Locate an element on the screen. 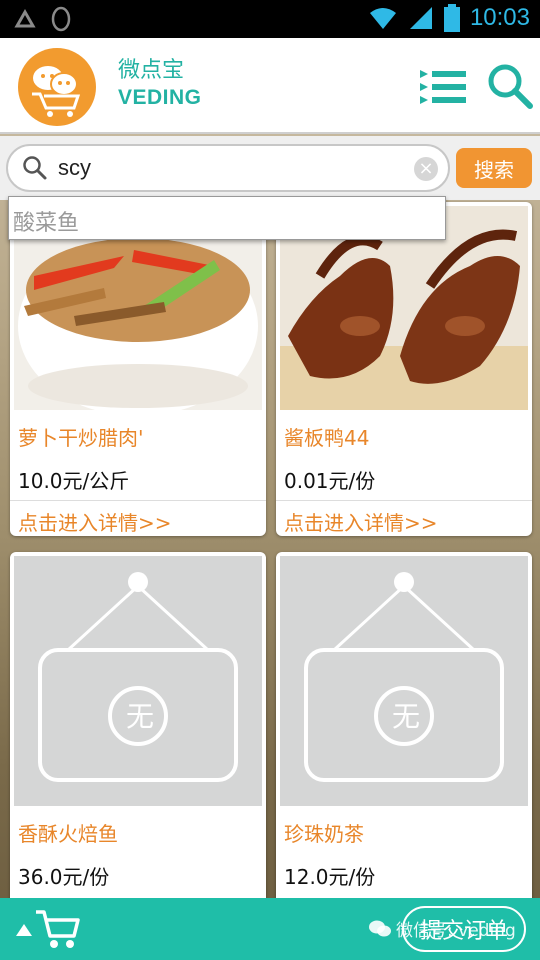 The height and width of the screenshot is (960, 540). search-bar: × 搜索 is located at coordinates (270, 168).